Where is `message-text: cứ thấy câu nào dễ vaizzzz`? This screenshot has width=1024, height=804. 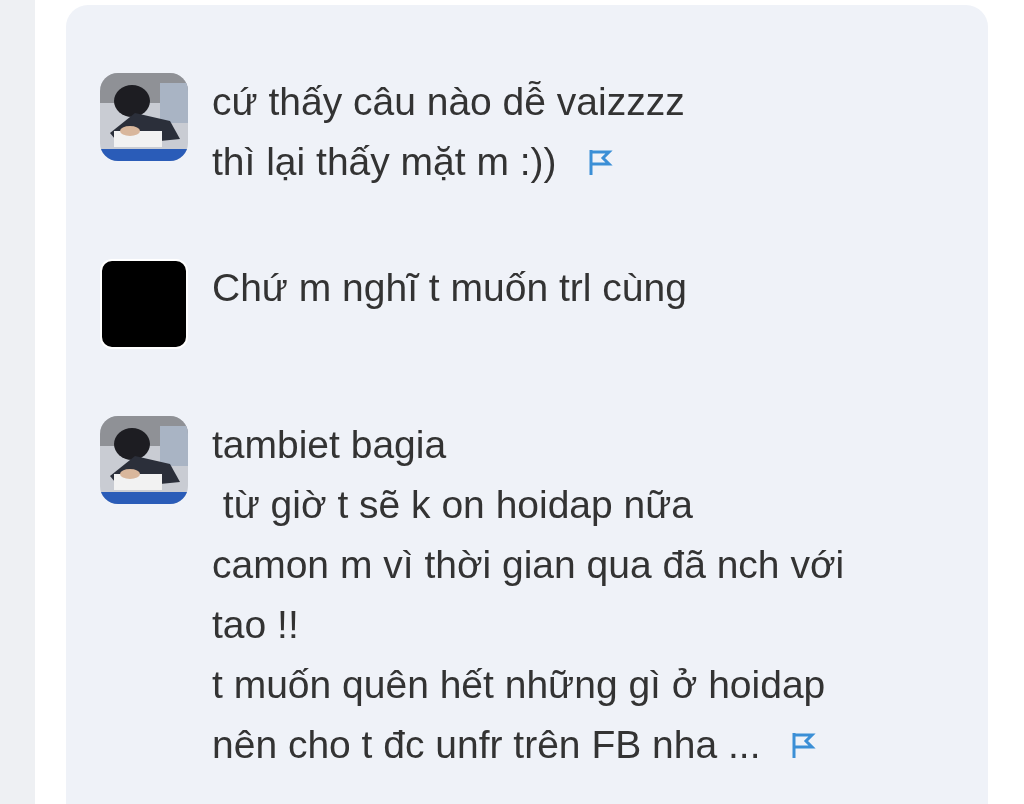
message-text: cứ thấy câu nào dễ vaizzzz is located at coordinates (448, 102).